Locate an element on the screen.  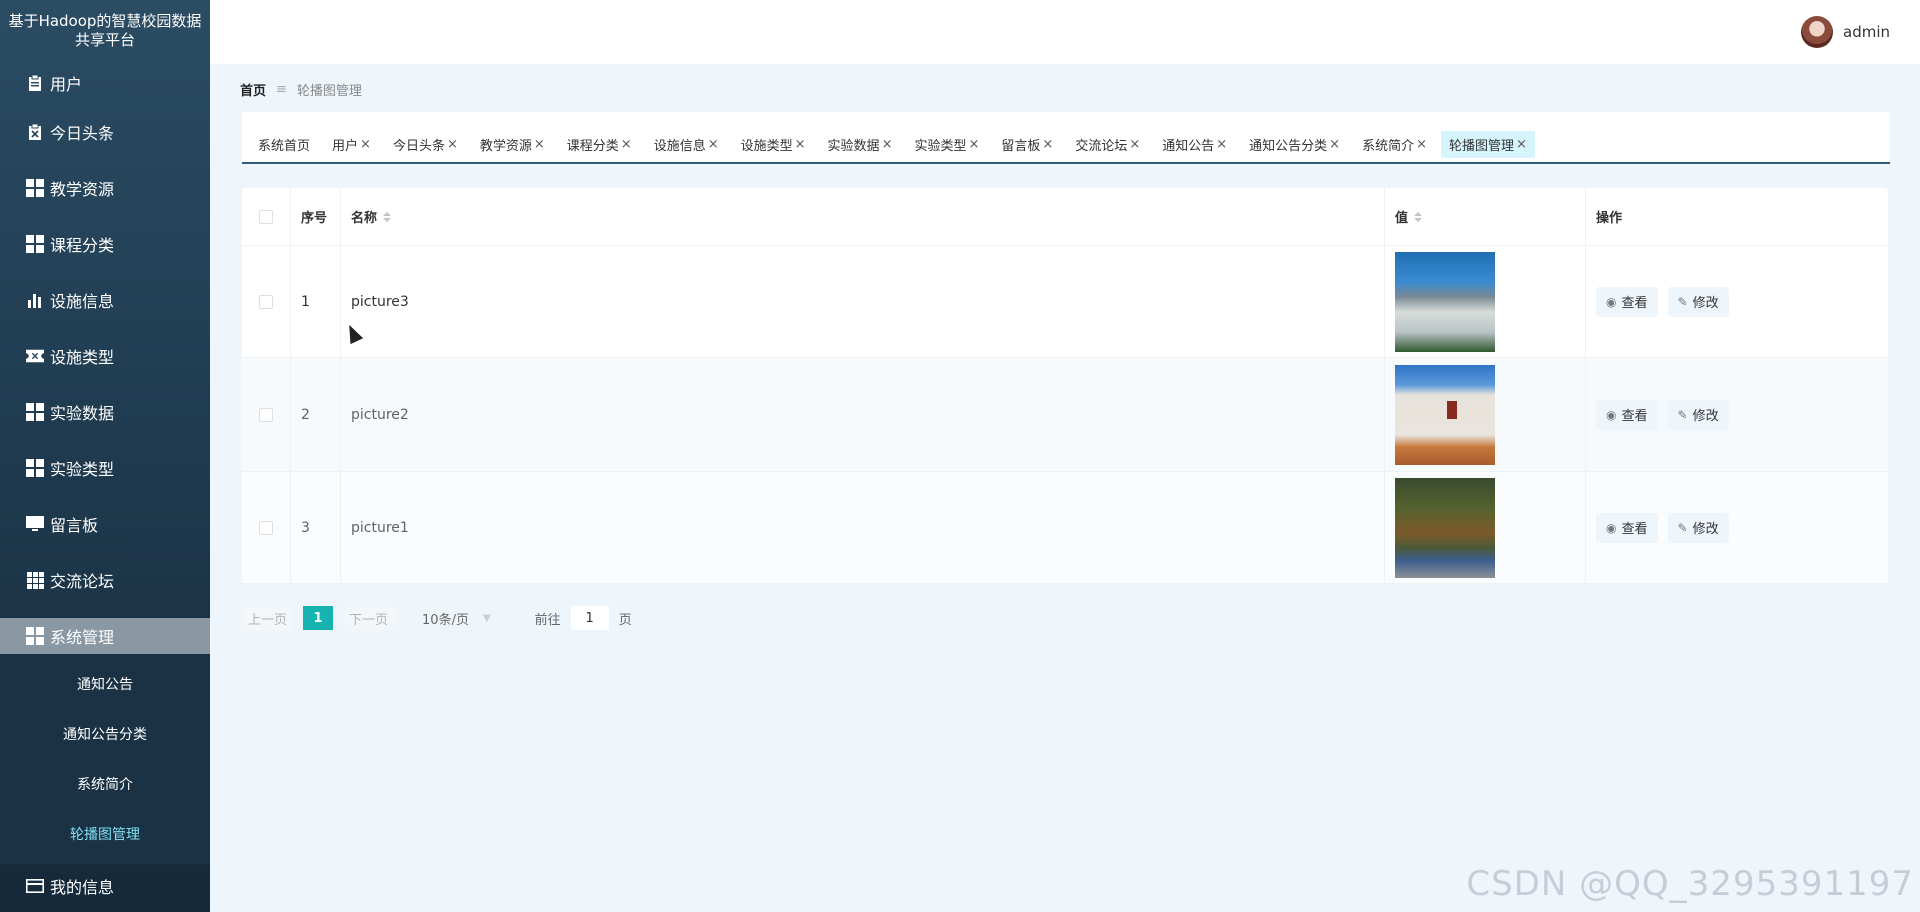
tab-notice-category: 通知公告分类 × is located at coordinates (1294, 144).